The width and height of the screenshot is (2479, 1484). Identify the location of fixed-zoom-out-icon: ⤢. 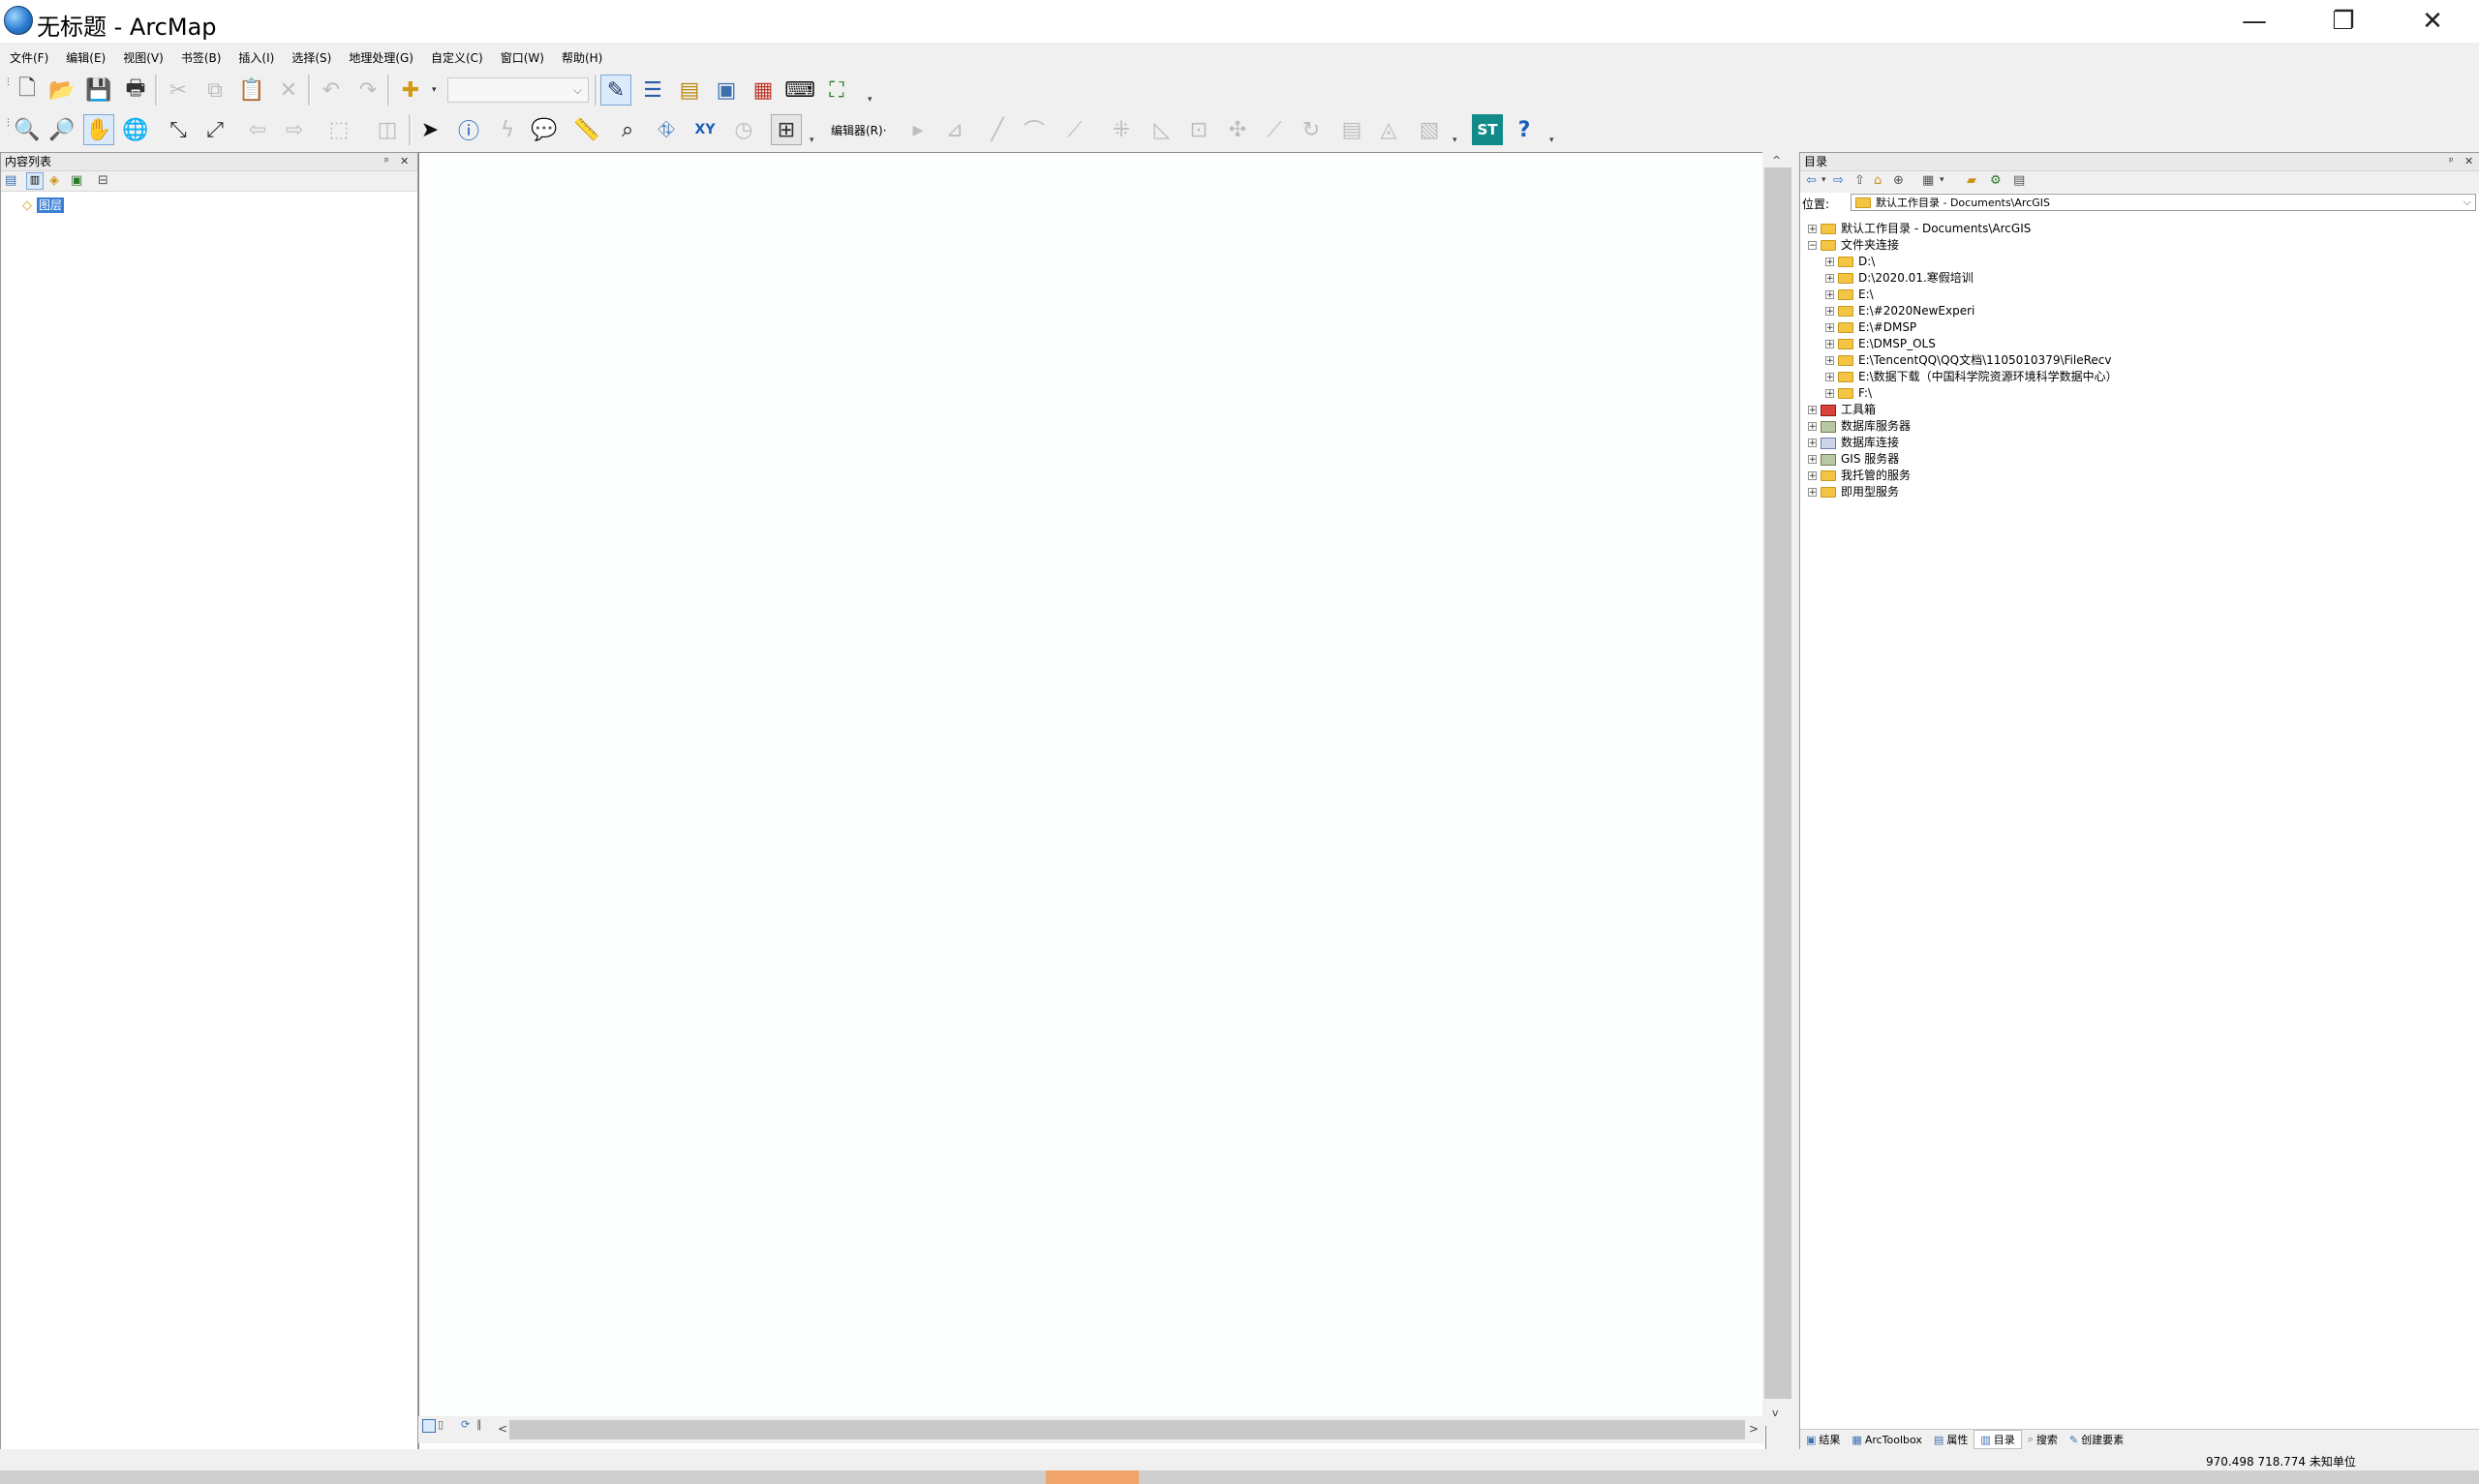
(215, 129).